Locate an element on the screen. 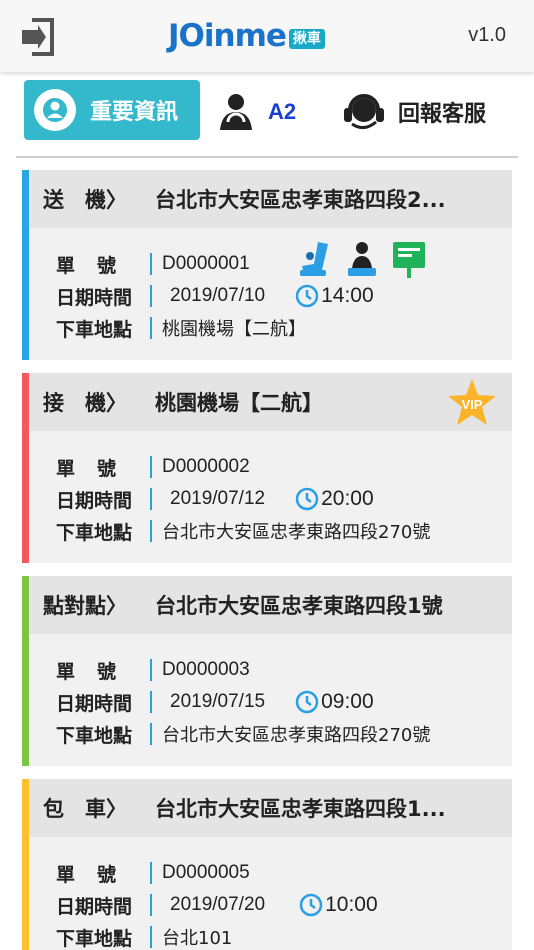 This screenshot has height=950, width=534. trip-destination: 台北市大安區忠孝東路四段1號 is located at coordinates (299, 606).